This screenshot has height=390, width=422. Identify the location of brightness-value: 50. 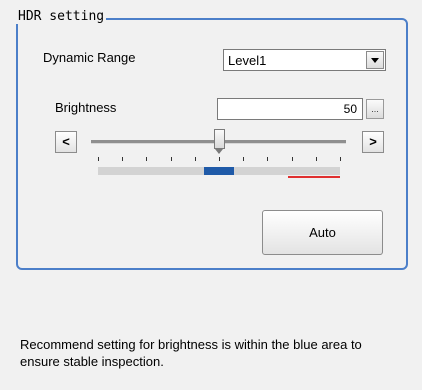
(350, 109).